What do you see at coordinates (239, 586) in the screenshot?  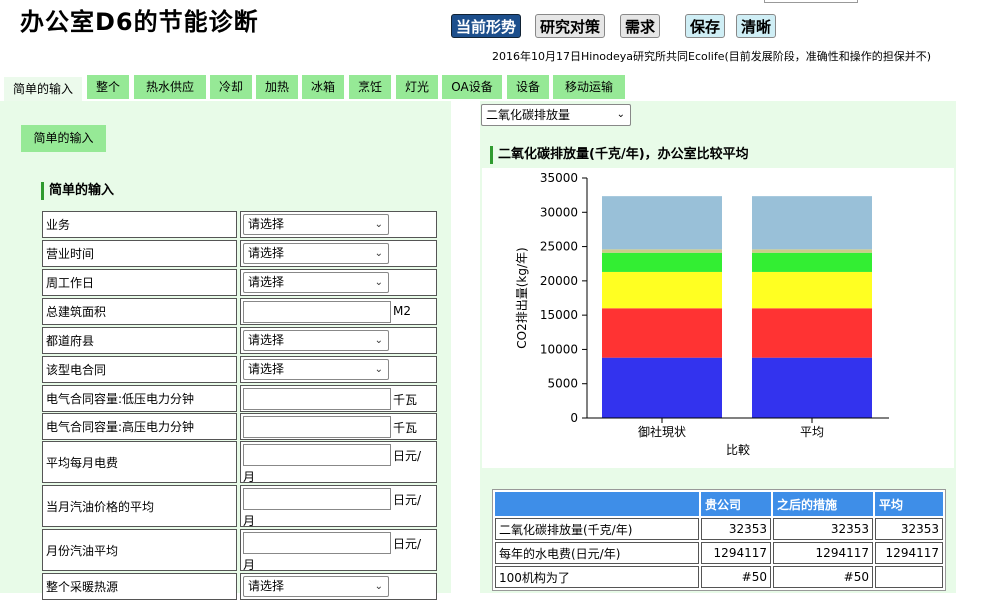 I see `form-row-heating-source: 整个采暖热源 请选择 ⌄` at bounding box center [239, 586].